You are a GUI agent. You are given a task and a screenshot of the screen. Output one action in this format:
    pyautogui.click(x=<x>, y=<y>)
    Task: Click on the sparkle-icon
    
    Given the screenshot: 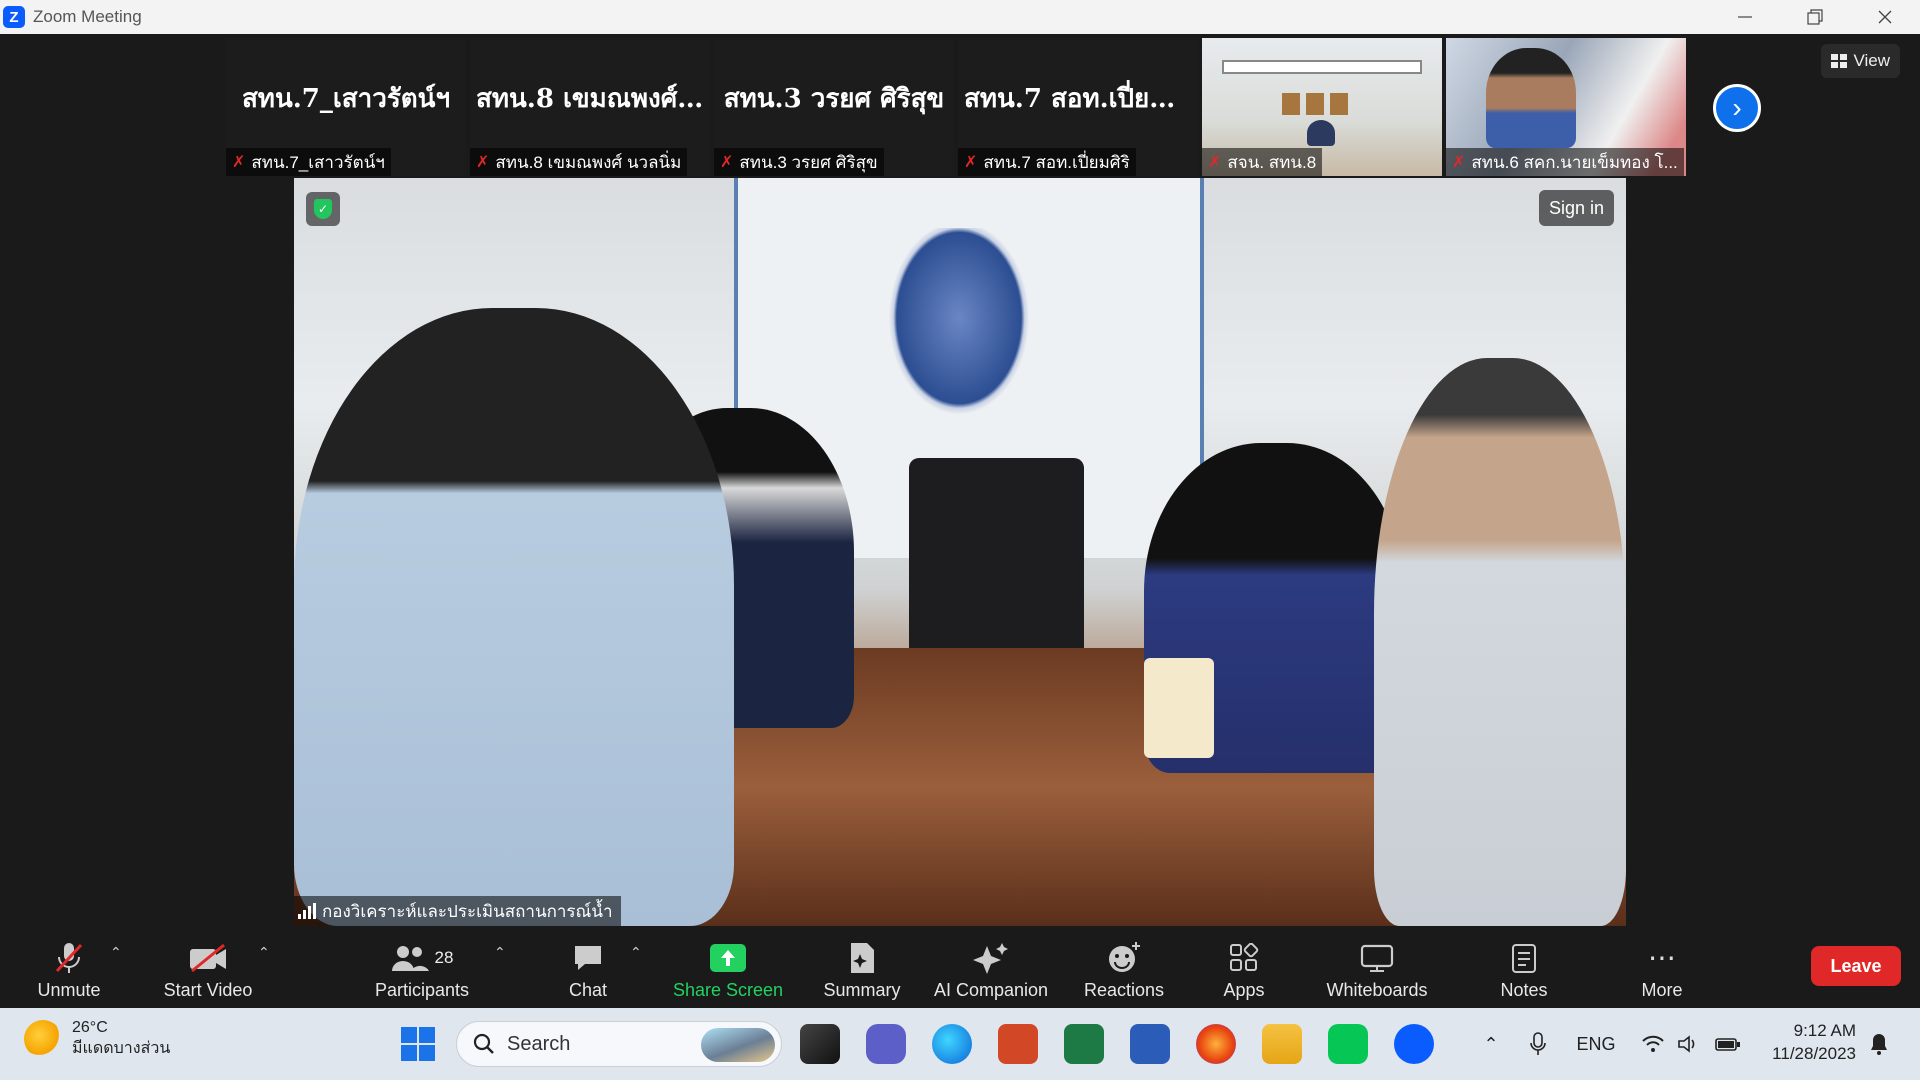 What is the action you would take?
    pyautogui.click(x=991, y=958)
    